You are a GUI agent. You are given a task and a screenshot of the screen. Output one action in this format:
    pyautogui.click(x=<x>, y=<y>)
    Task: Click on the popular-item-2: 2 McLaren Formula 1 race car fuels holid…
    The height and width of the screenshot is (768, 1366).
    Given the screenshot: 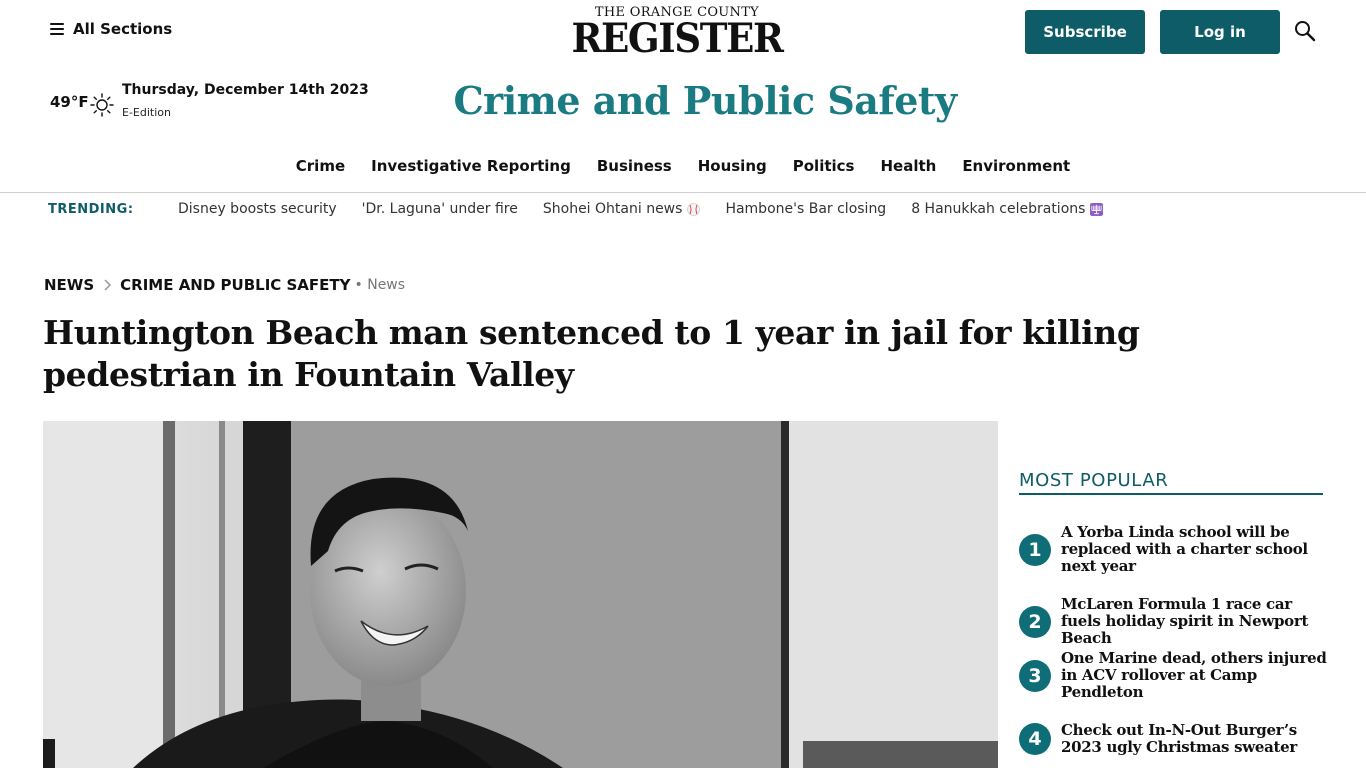 What is the action you would take?
    pyautogui.click(x=1174, y=621)
    